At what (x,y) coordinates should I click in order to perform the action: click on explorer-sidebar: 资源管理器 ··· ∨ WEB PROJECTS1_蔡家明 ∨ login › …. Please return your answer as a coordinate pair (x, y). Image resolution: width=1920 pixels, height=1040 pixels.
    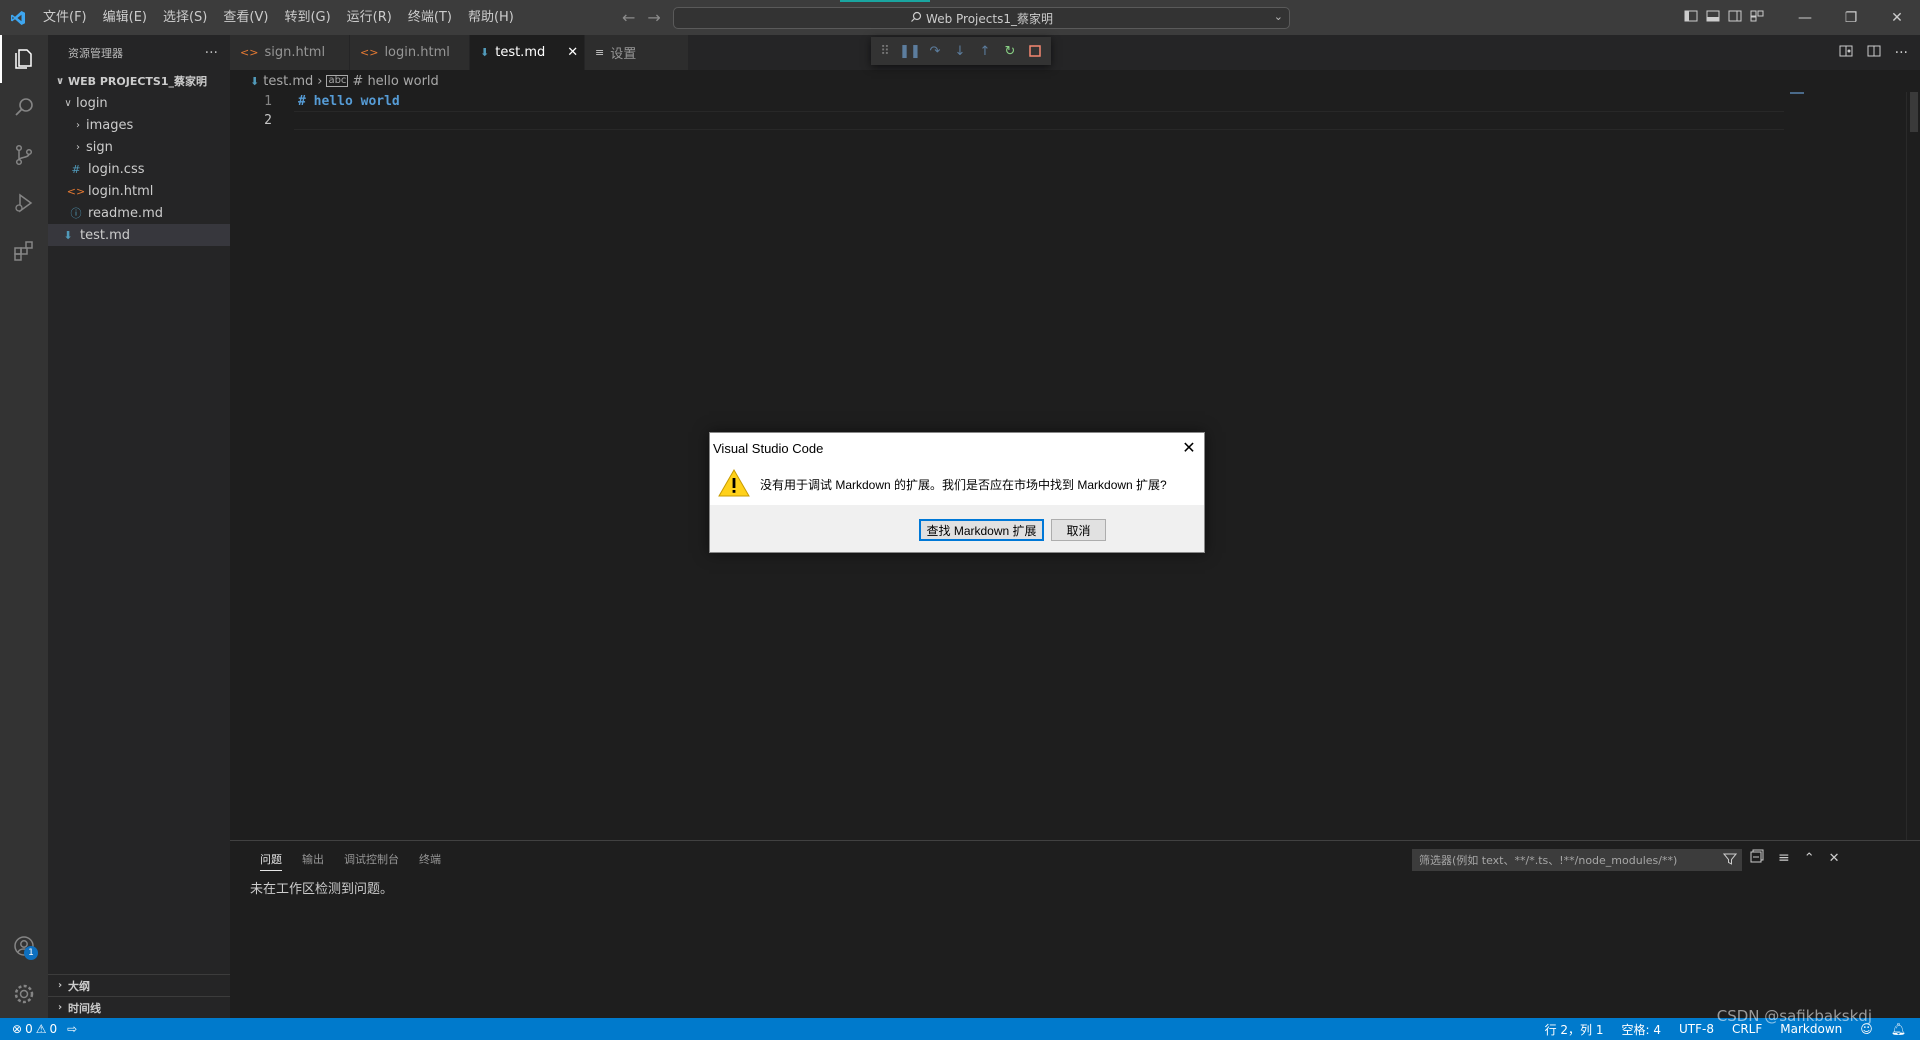
    Looking at the image, I should click on (139, 526).